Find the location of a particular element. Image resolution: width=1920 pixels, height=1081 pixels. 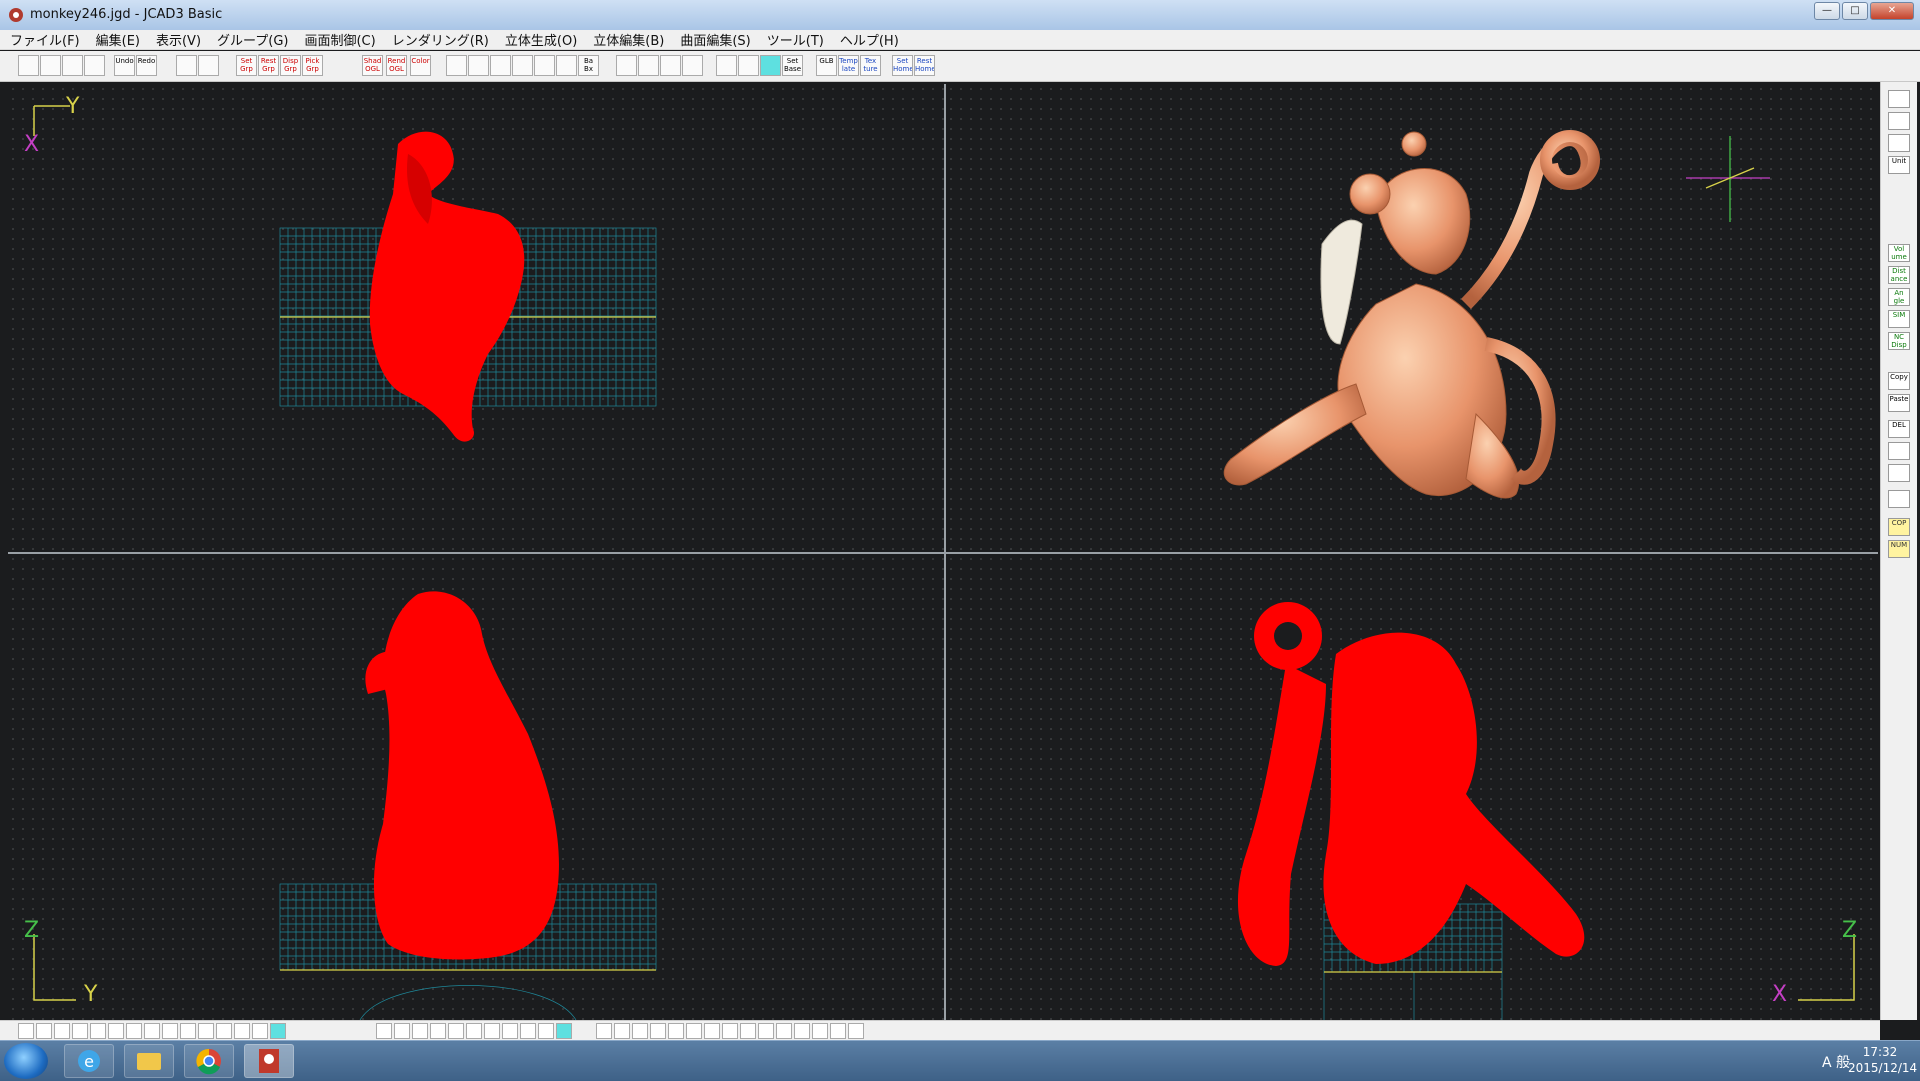

volume-button: Vol ume is located at coordinates (1899, 253).